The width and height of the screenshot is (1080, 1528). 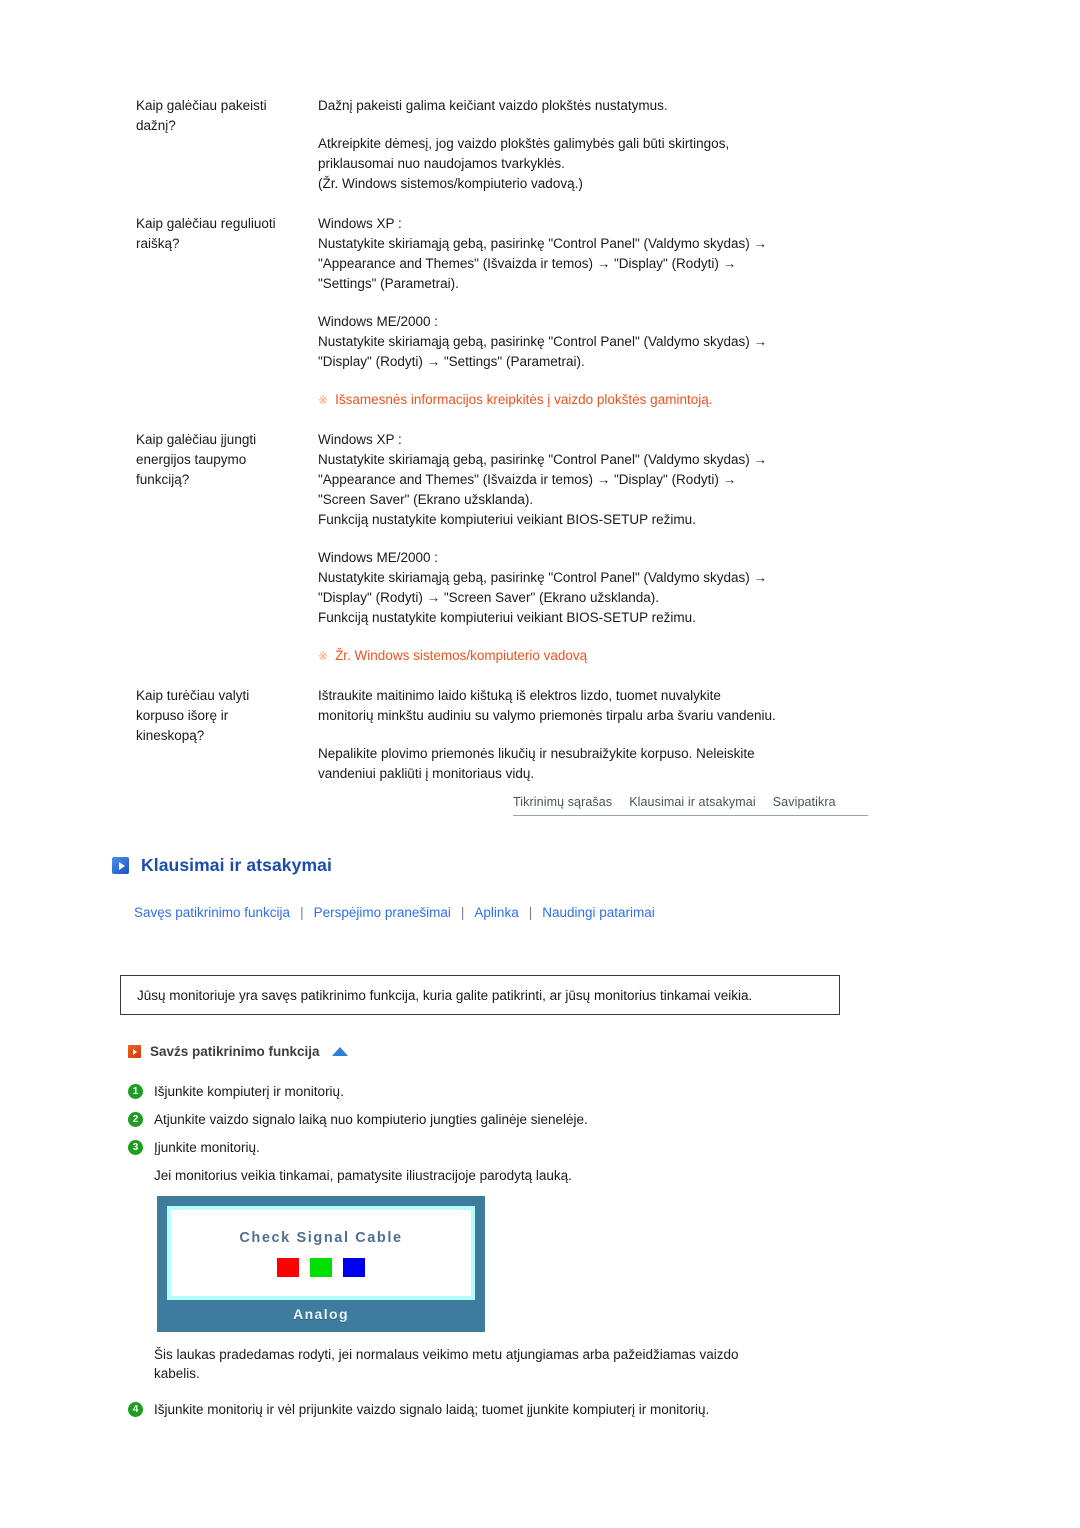 I want to click on faq-question-line: funkciją?, so click(x=163, y=479).